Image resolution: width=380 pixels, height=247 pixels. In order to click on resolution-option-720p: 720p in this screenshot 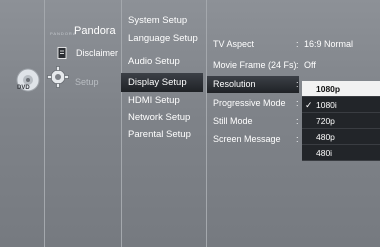, I will do `click(341, 121)`.